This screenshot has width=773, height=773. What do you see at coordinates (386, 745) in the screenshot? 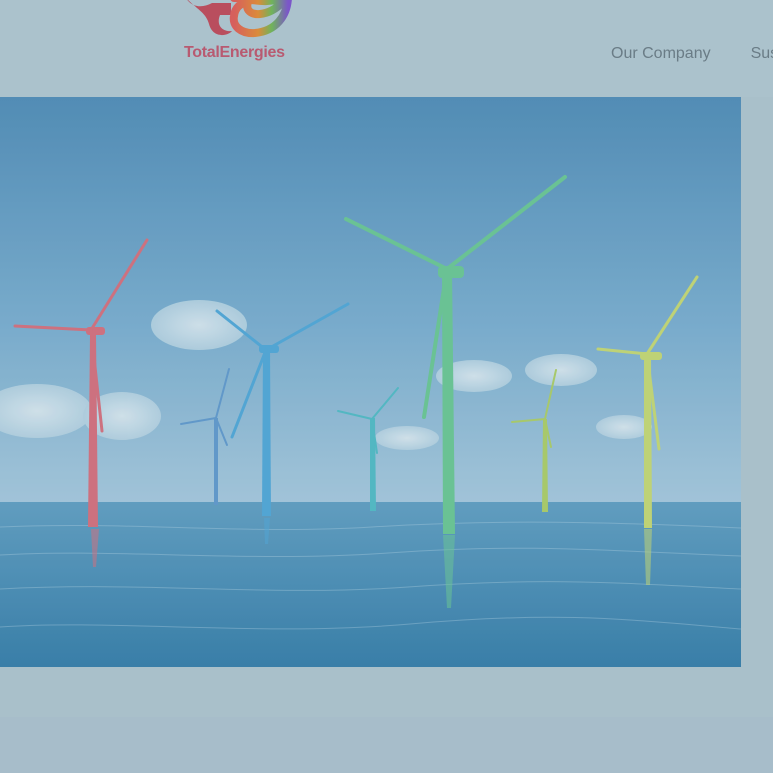
I see `bottom-content-strip` at bounding box center [386, 745].